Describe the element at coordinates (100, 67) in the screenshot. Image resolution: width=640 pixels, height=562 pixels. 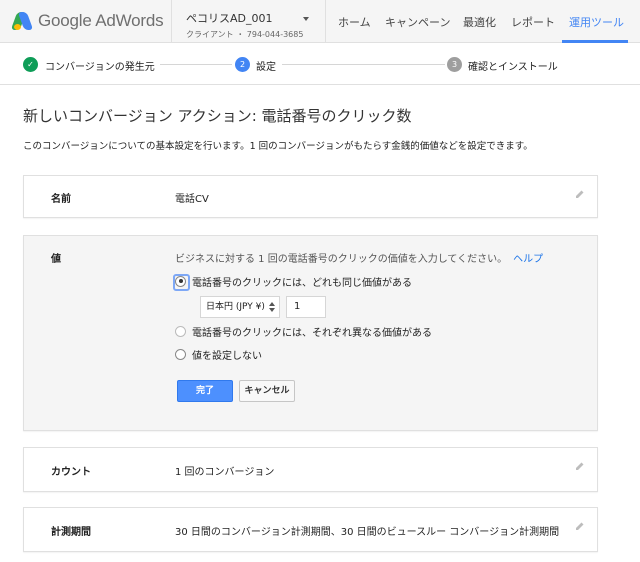
I see `step-1-label: コンバージョンの発生元` at that location.